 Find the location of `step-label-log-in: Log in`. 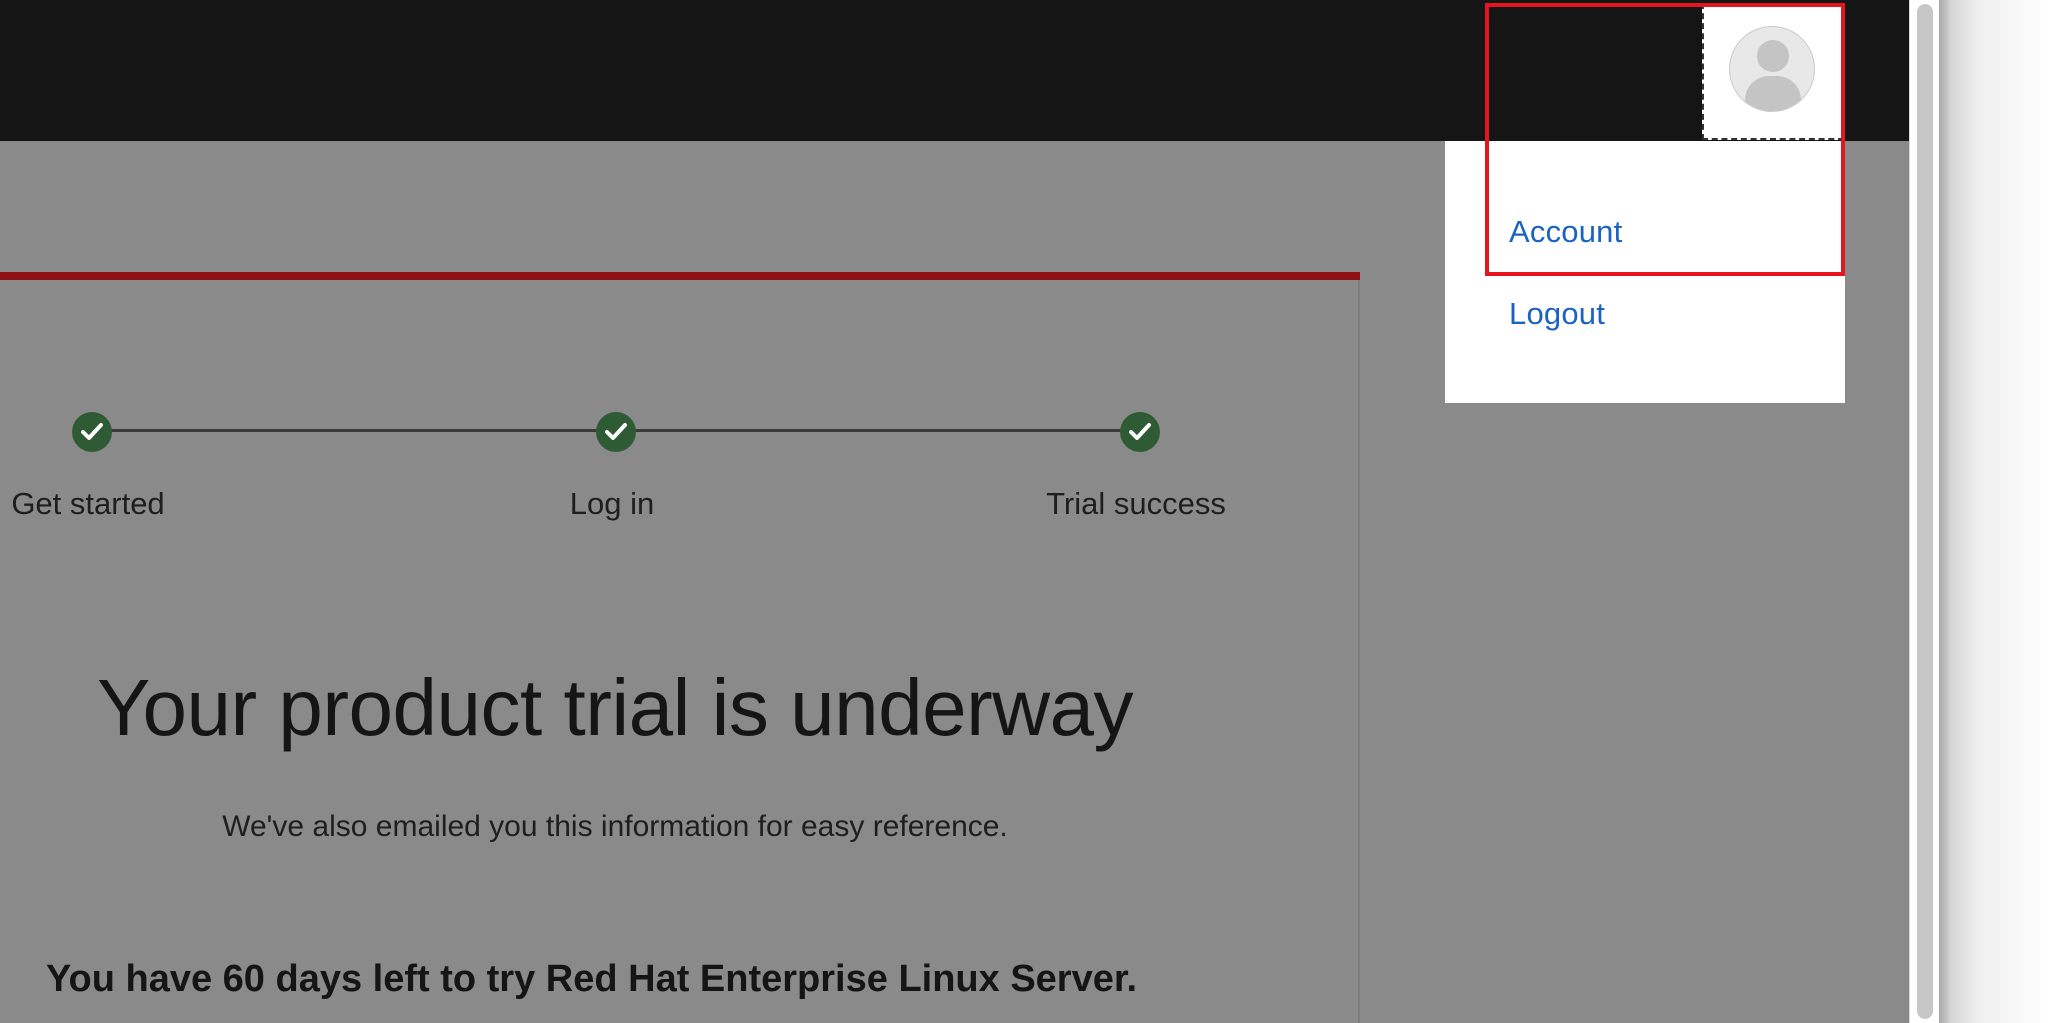

step-label-log-in: Log in is located at coordinates (612, 503).